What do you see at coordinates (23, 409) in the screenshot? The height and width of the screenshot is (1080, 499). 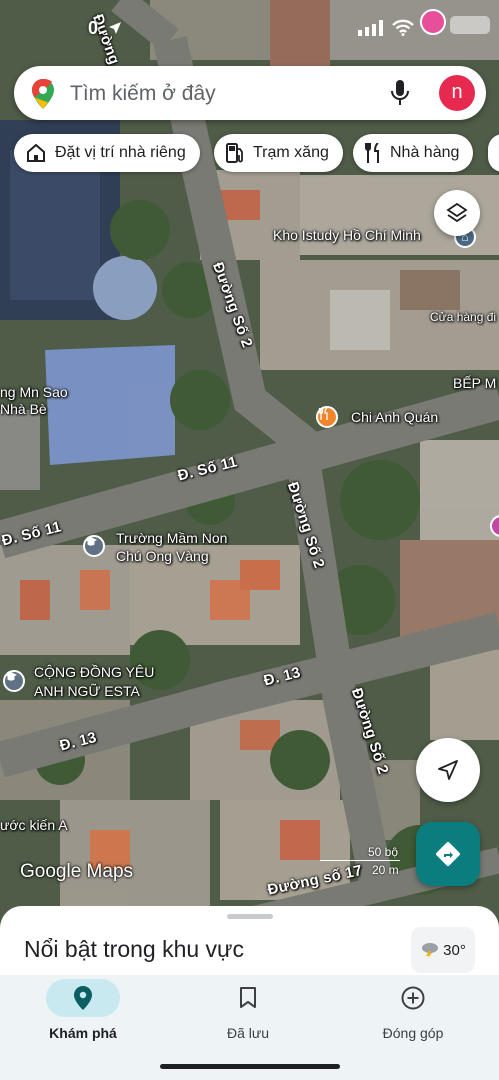 I see `poi-label: Nhà Bè` at bounding box center [23, 409].